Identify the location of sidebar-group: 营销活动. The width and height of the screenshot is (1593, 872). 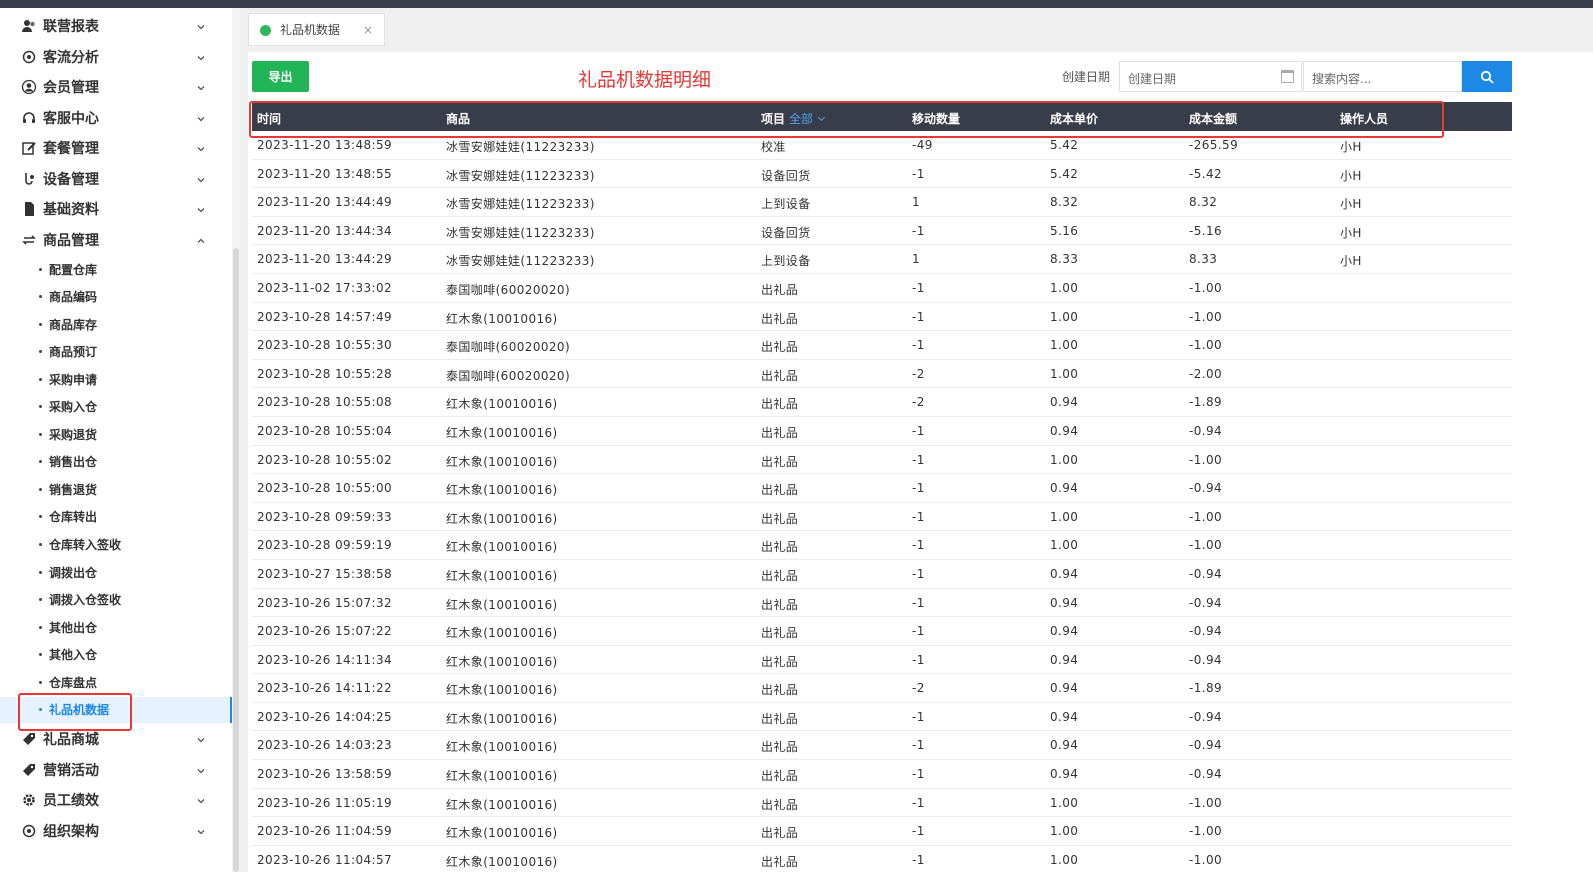
(116, 770).